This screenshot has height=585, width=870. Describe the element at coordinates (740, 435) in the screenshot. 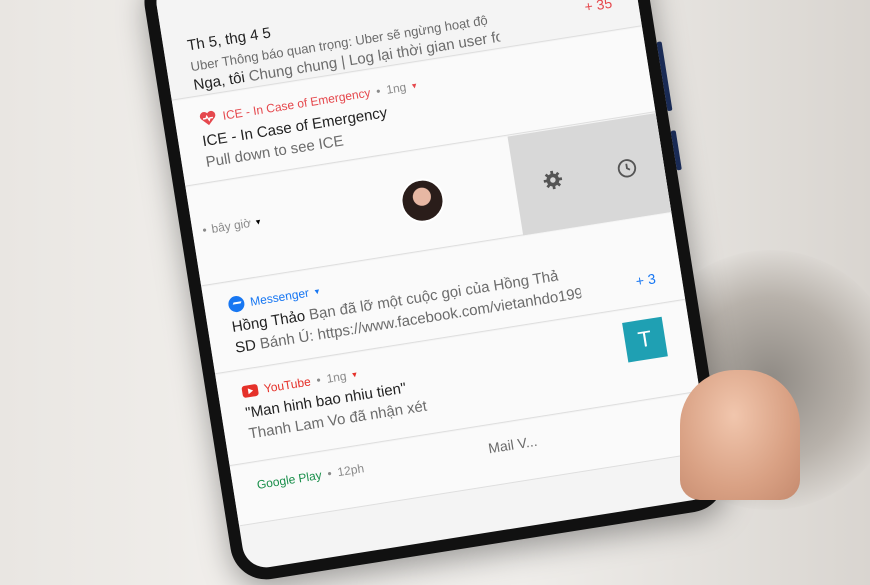

I see `finger` at that location.